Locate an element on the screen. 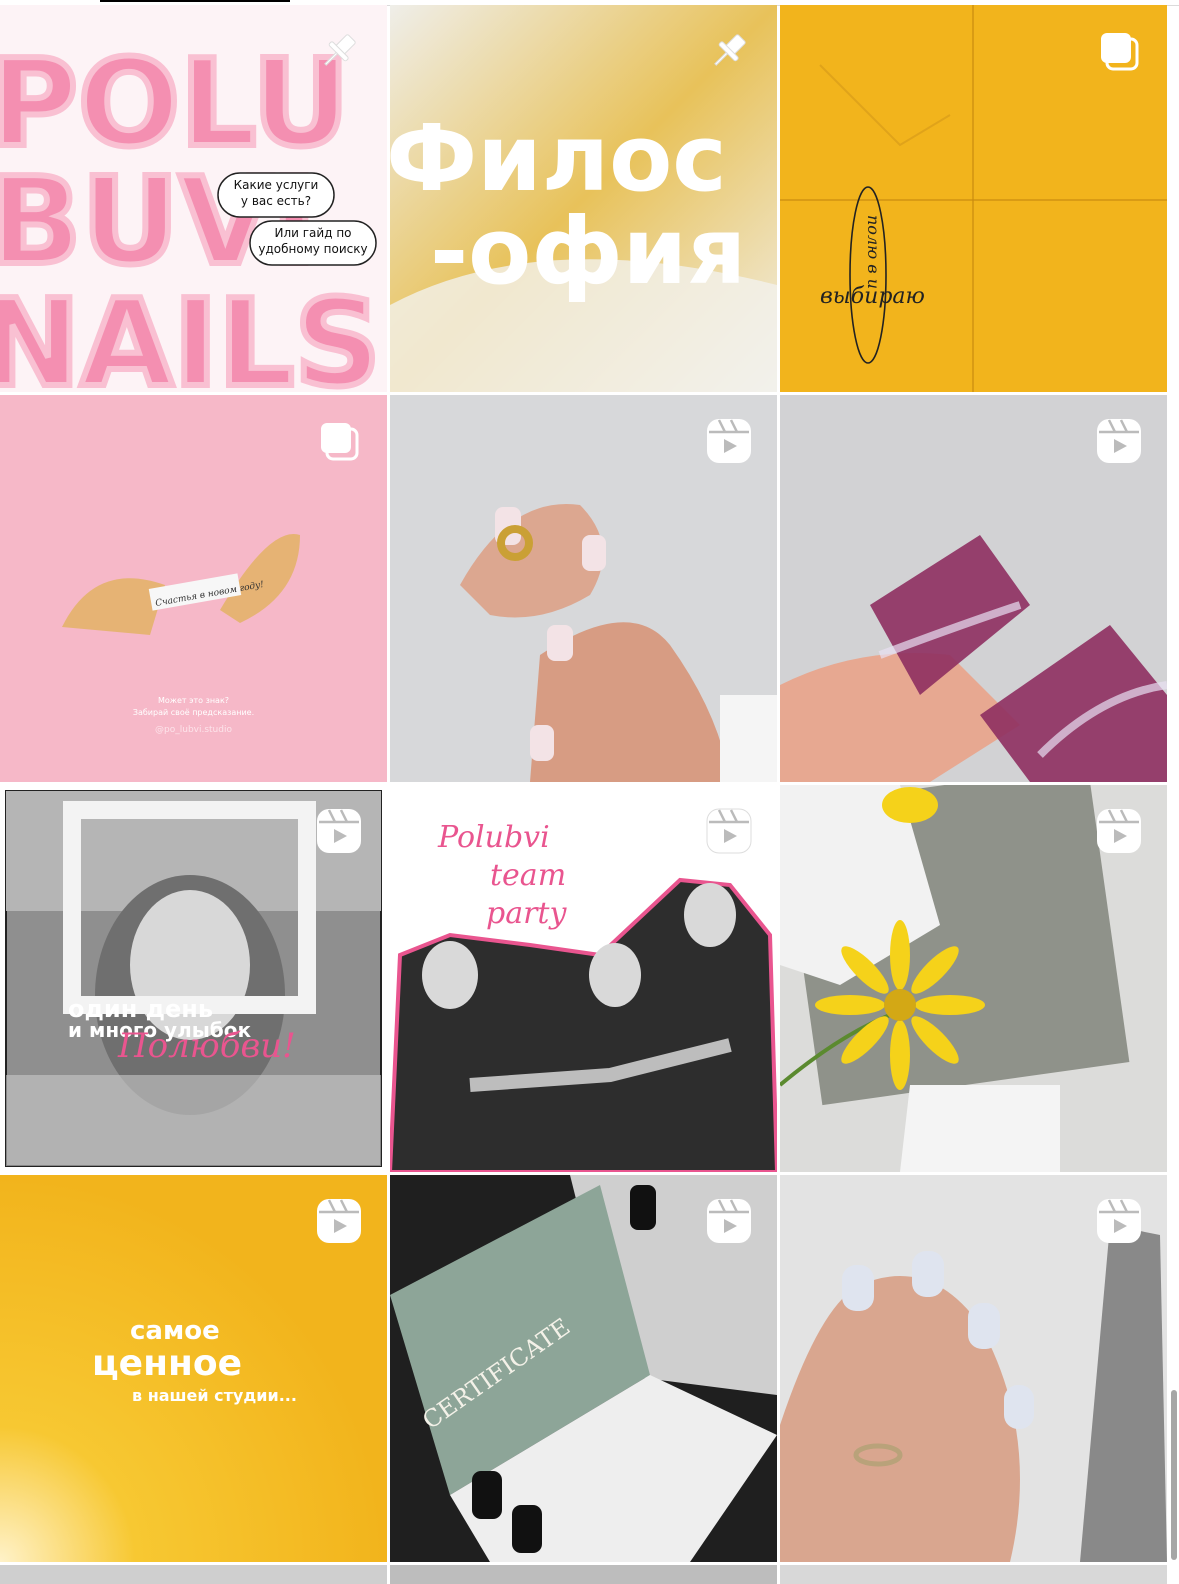 This screenshot has width=1179, height=1584. overlay-line-1: самое is located at coordinates (175, 1331).